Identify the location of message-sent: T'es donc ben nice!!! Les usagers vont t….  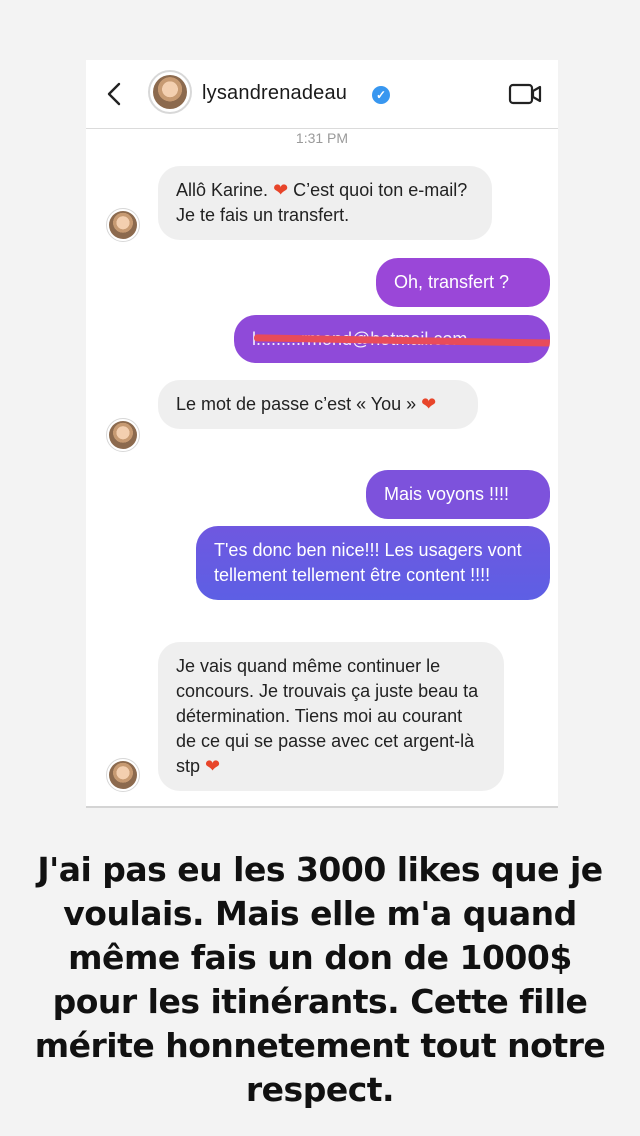
(373, 563).